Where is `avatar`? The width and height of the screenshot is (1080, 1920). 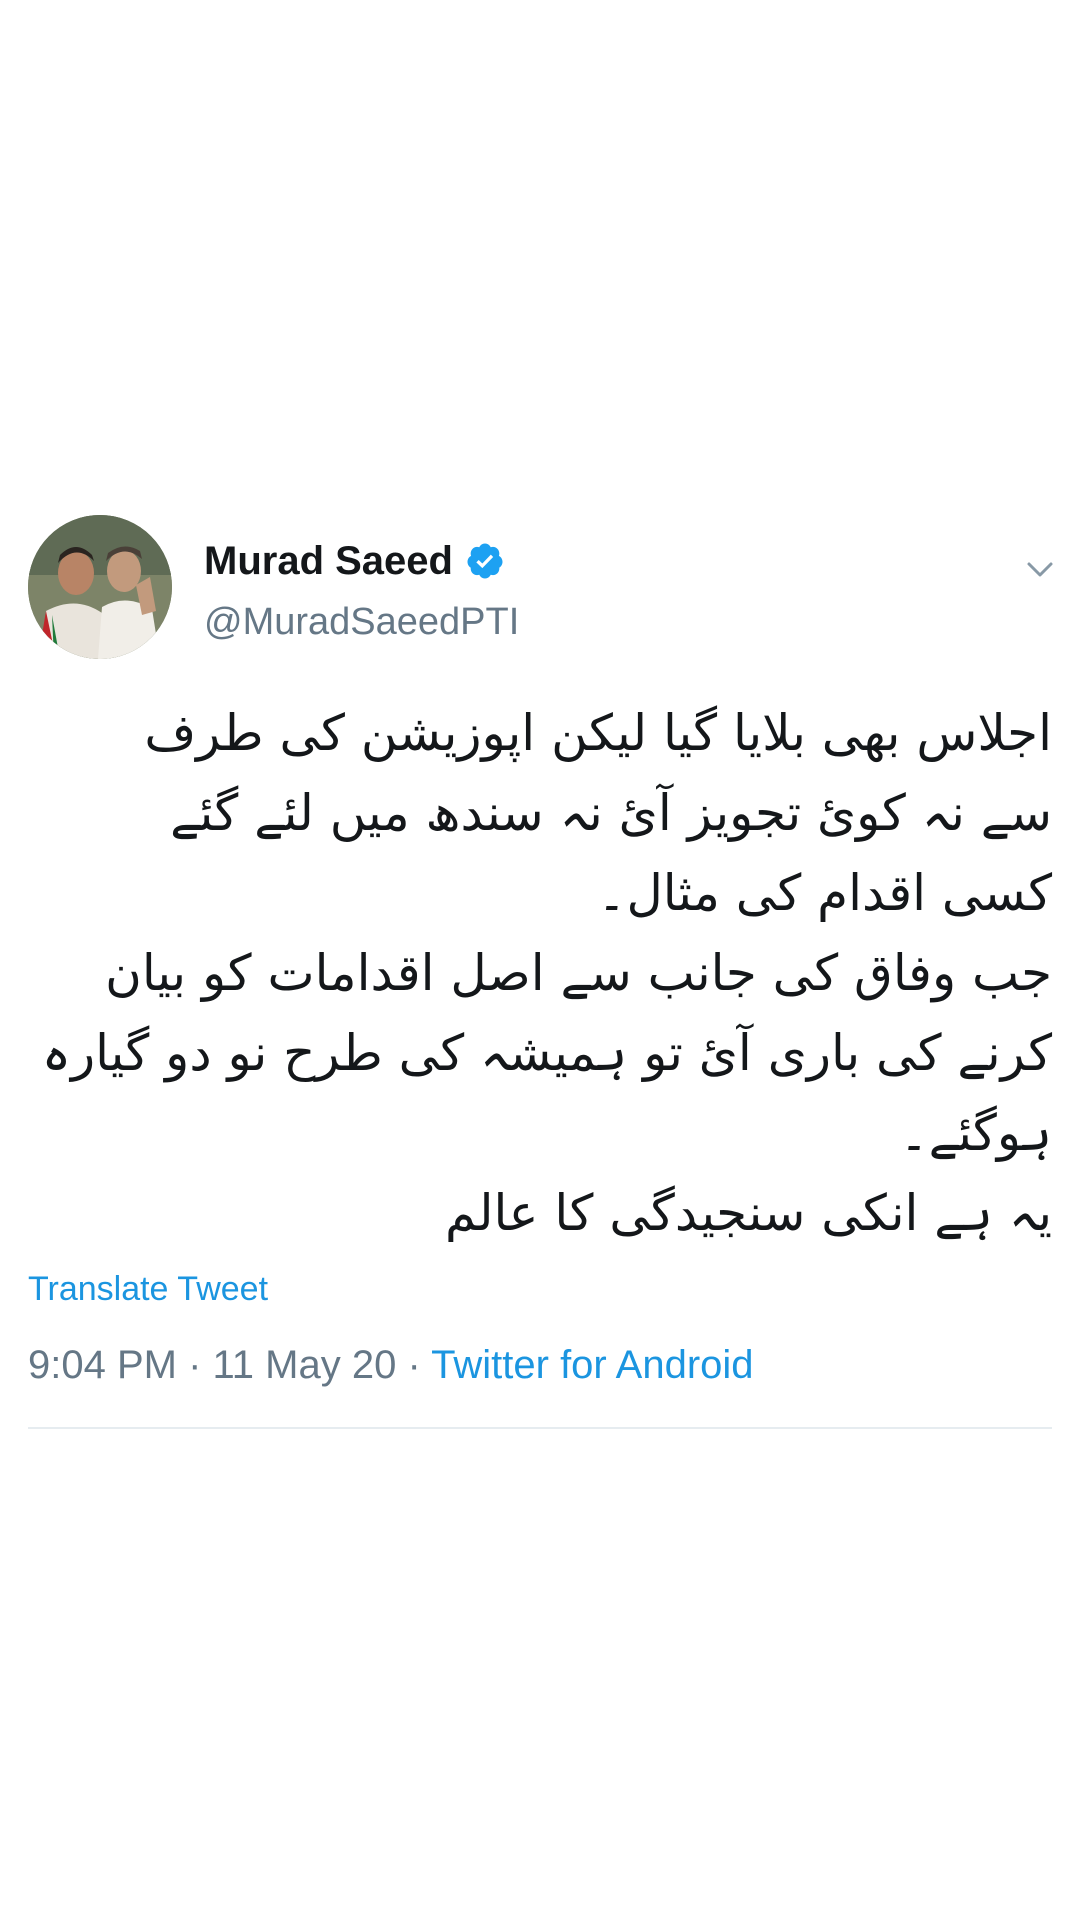 avatar is located at coordinates (100, 587).